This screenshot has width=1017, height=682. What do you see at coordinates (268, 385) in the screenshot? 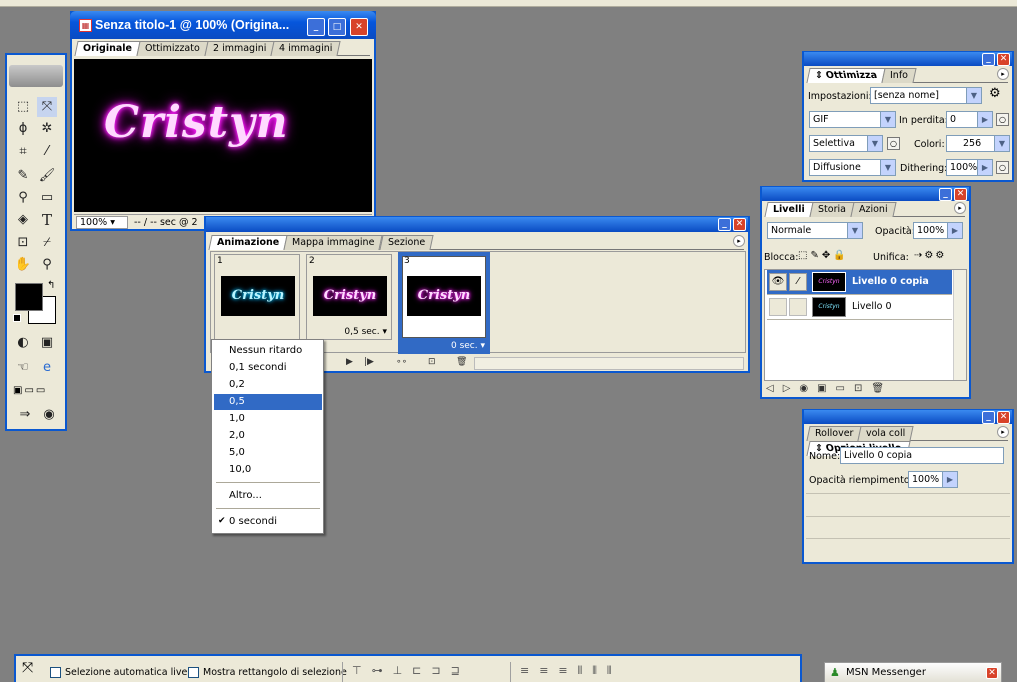
I see `menu-item-0-2: 0,2` at bounding box center [268, 385].